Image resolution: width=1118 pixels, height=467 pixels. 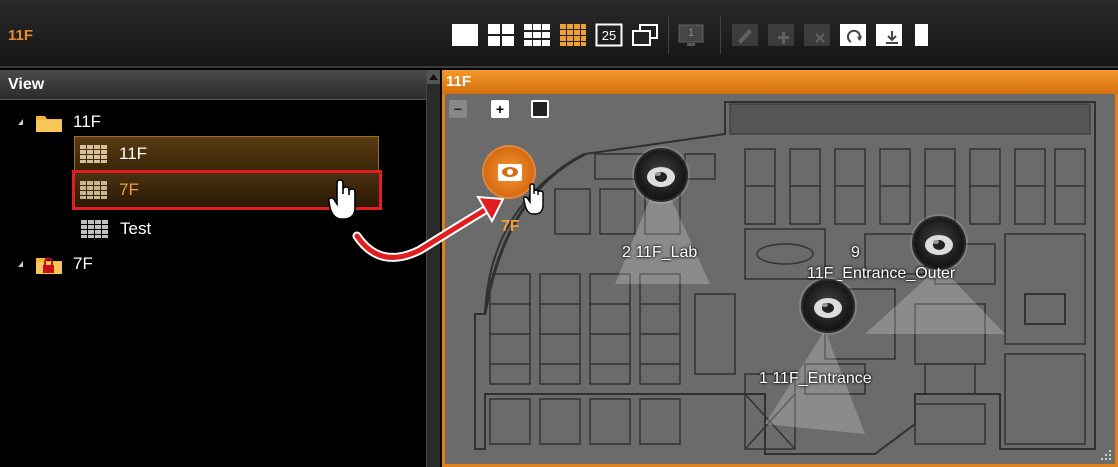 I want to click on camera-2-label: 2 11F_Lab, so click(x=660, y=252).